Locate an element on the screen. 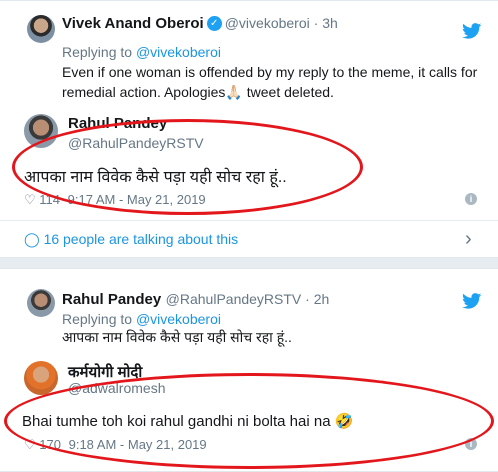 The image size is (498, 472). quoted-author-handle: @RahulPandeyRSTV is located at coordinates (136, 143).